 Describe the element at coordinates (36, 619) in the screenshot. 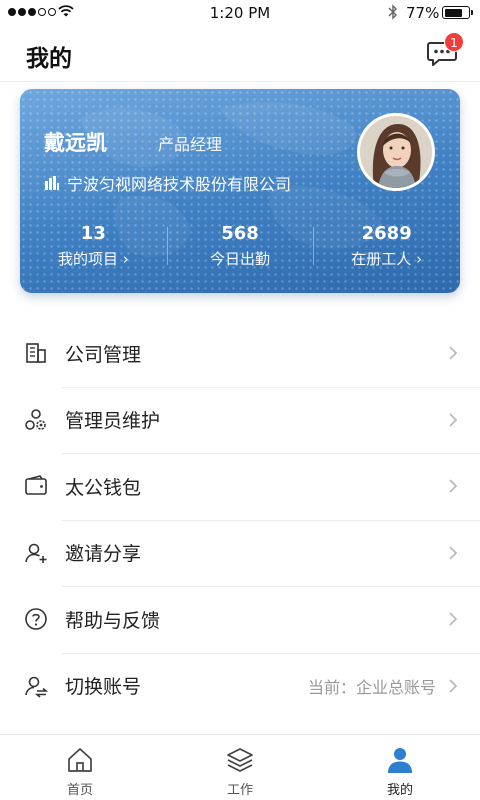

I see `help-icon` at that location.